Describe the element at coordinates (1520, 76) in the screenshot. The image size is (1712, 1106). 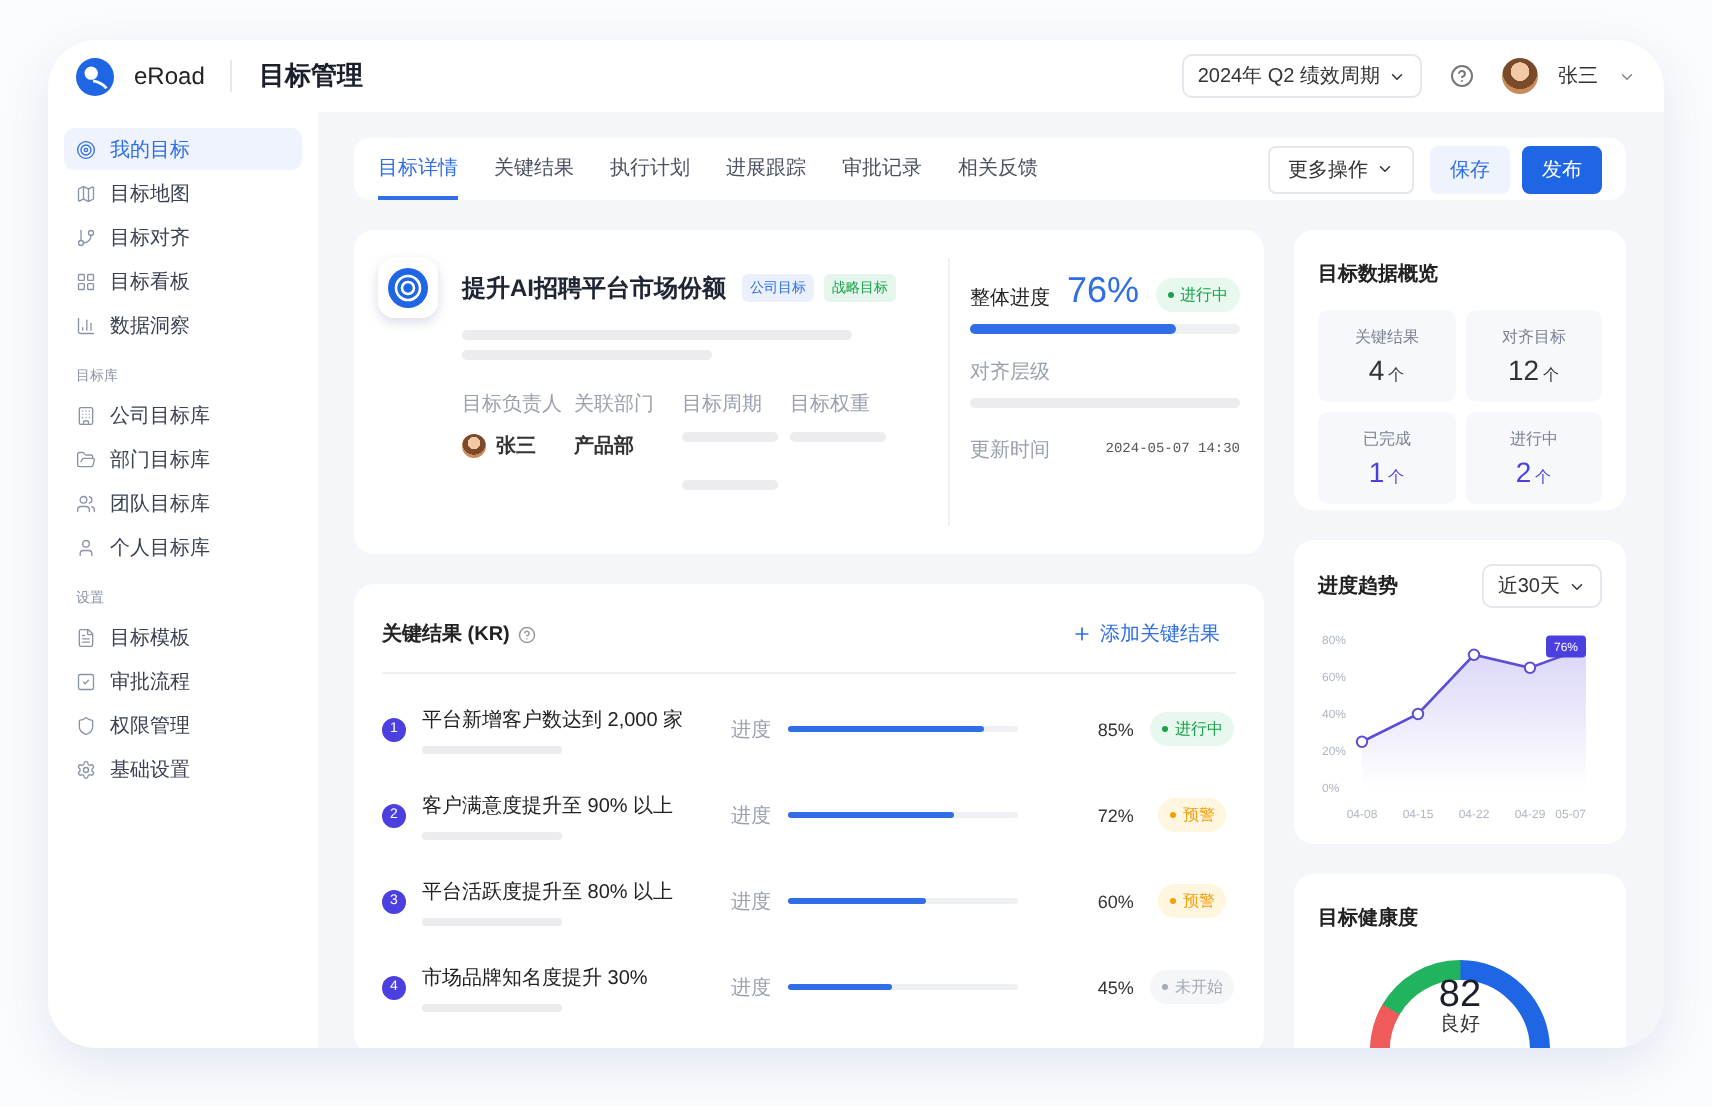
I see `user-avatar` at that location.